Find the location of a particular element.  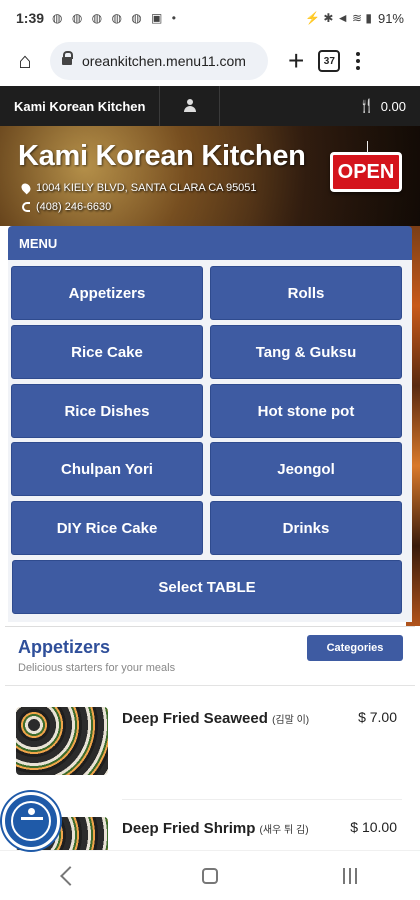

address-text: 1004 KIELY BLVD, SANTA CLARA CA 95051 is located at coordinates (146, 188).